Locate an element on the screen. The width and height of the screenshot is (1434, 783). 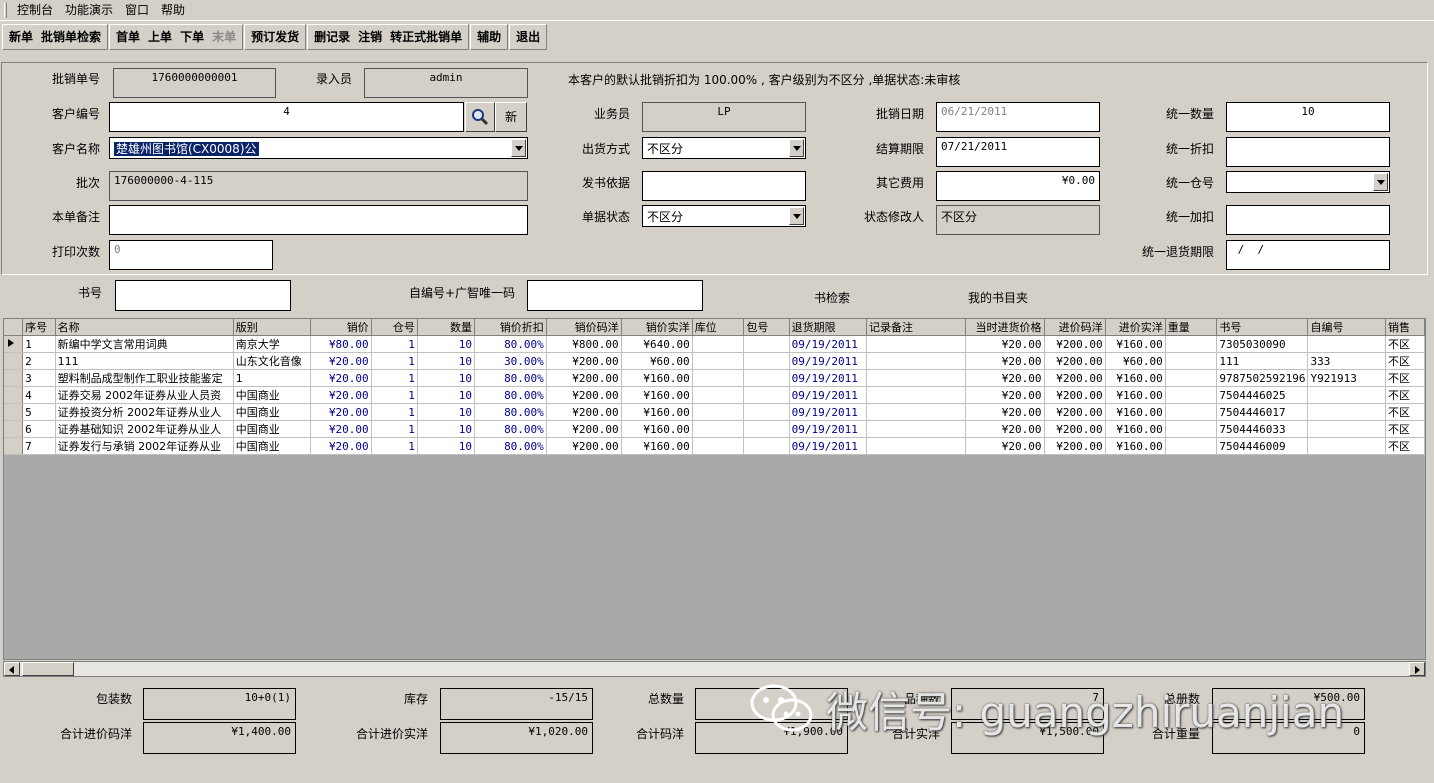
code-input is located at coordinates (615, 295).